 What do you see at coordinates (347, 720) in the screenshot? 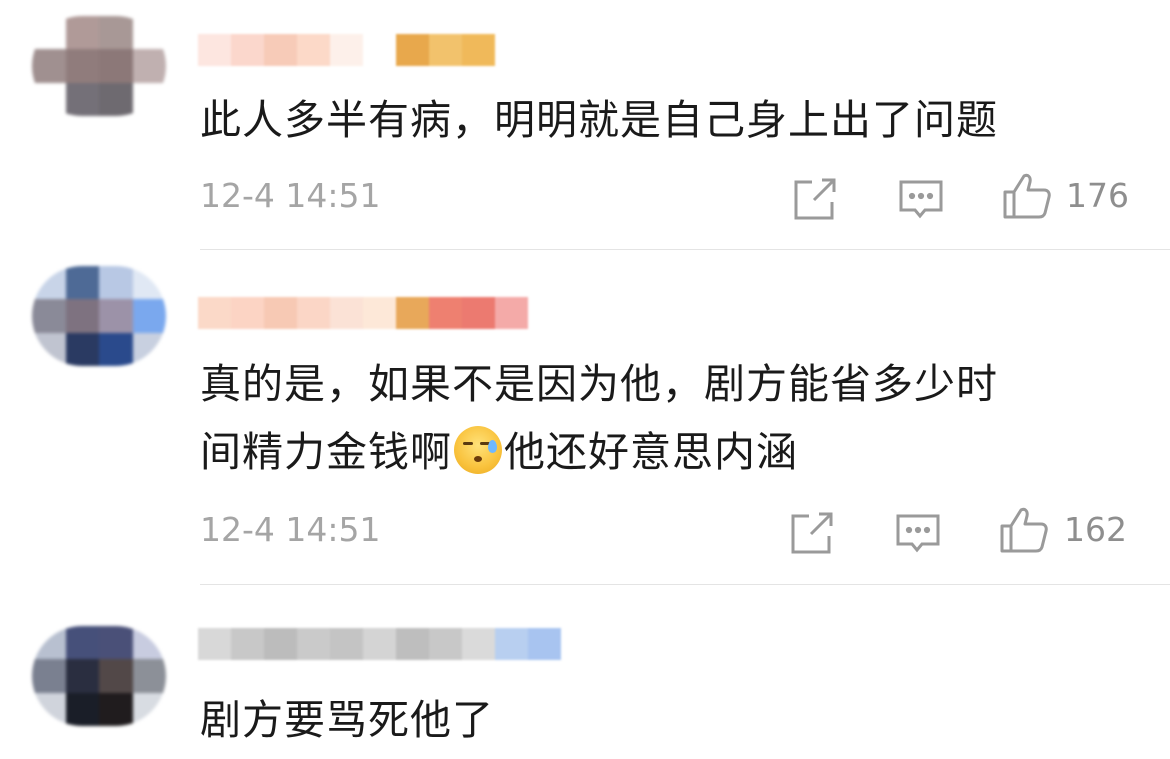
I see `comment-text: 剧方要骂死他了` at bounding box center [347, 720].